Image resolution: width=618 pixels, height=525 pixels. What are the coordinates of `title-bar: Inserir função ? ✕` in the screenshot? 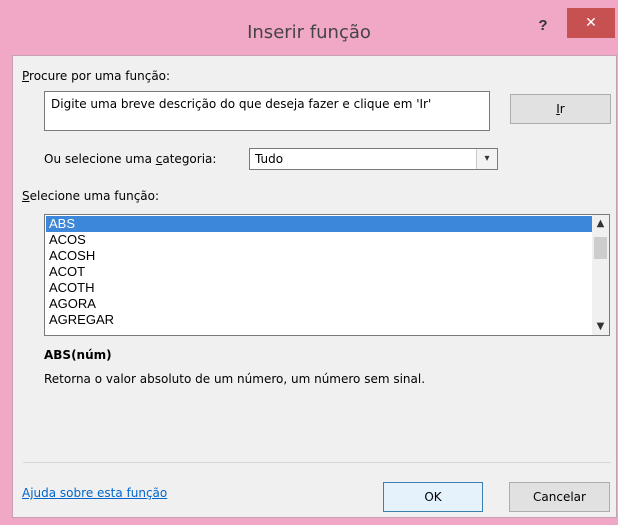 It's located at (309, 27).